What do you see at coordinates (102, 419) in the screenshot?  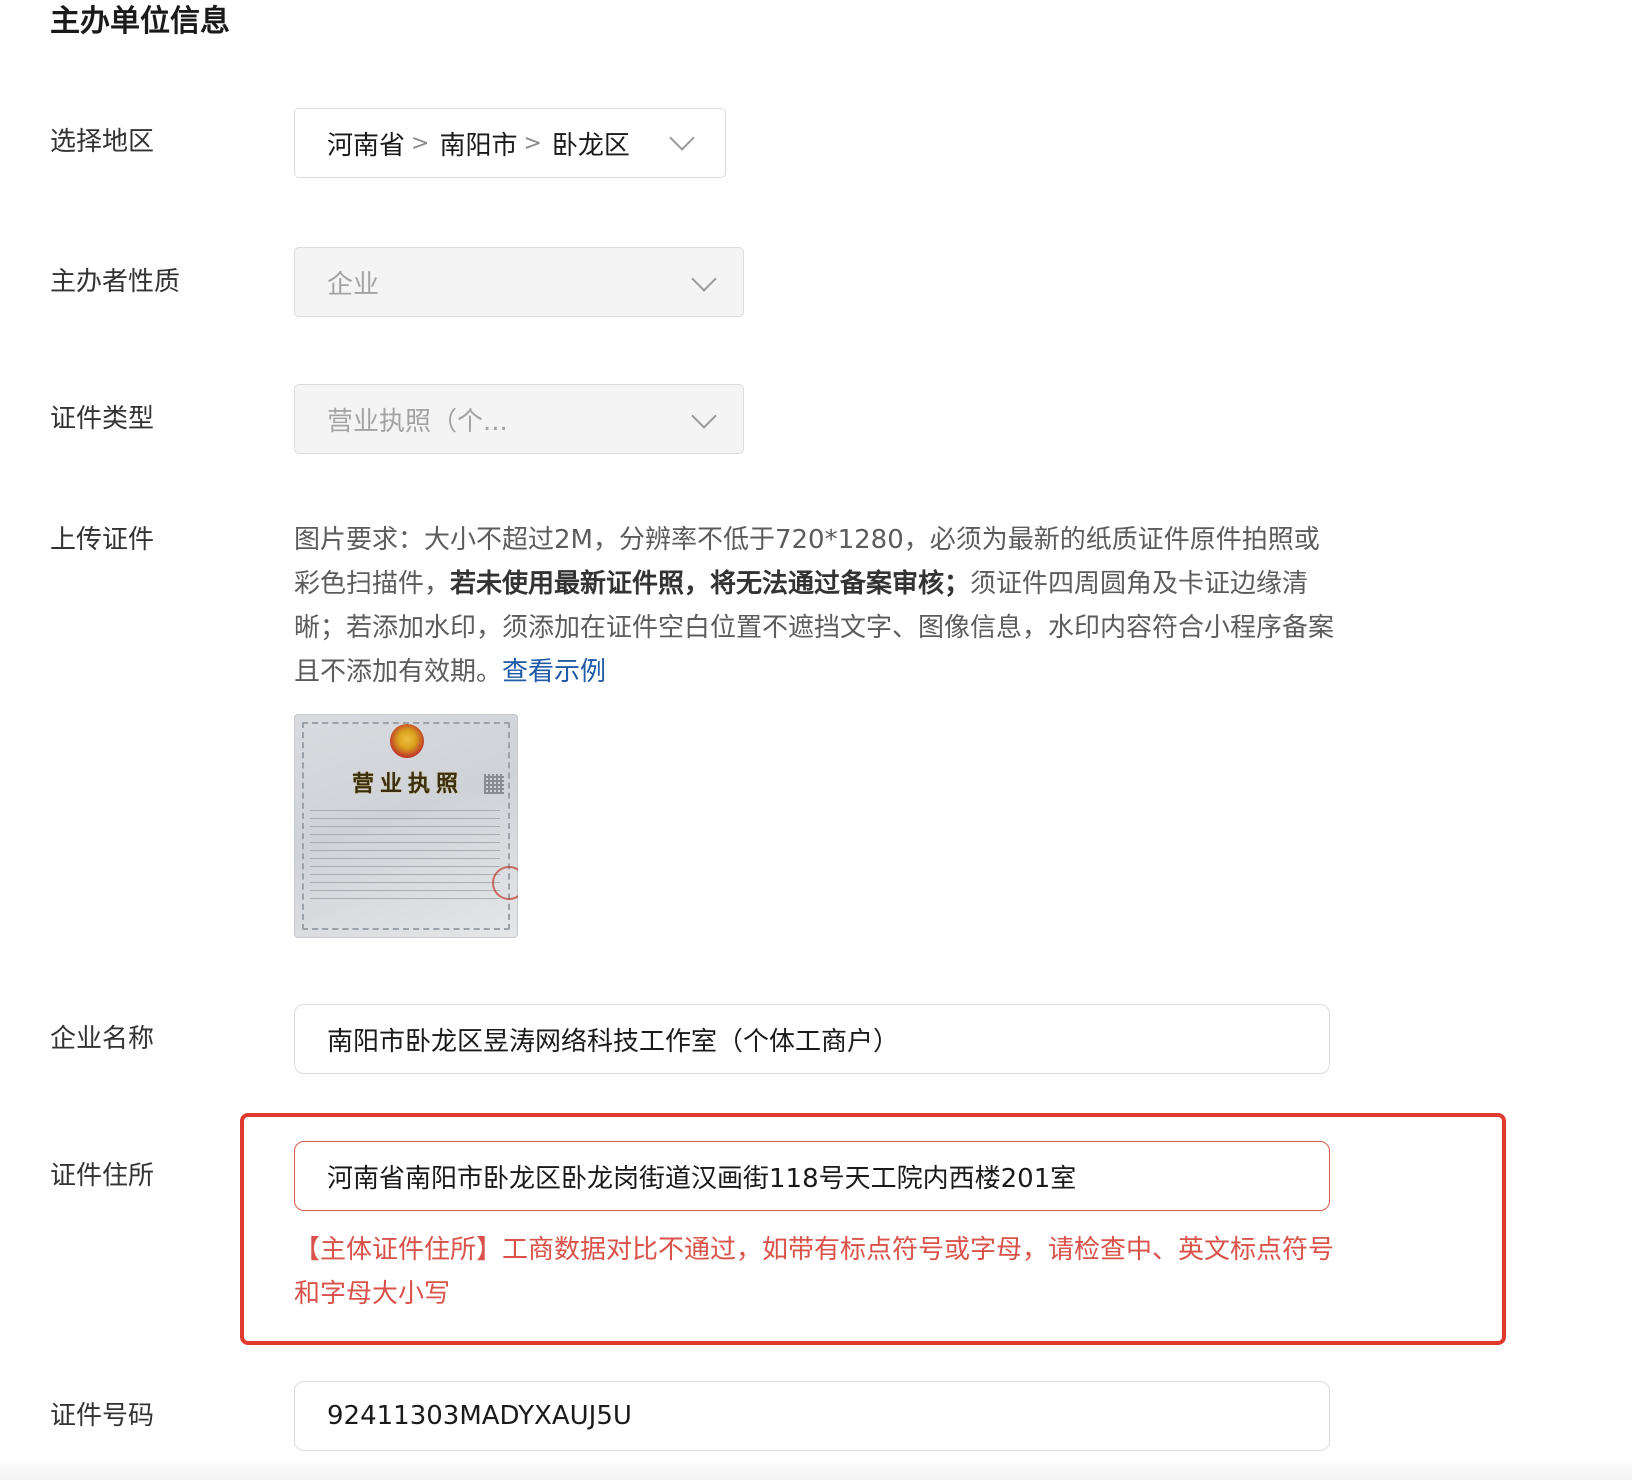 I see `certificate-type-label: 证件类型` at bounding box center [102, 419].